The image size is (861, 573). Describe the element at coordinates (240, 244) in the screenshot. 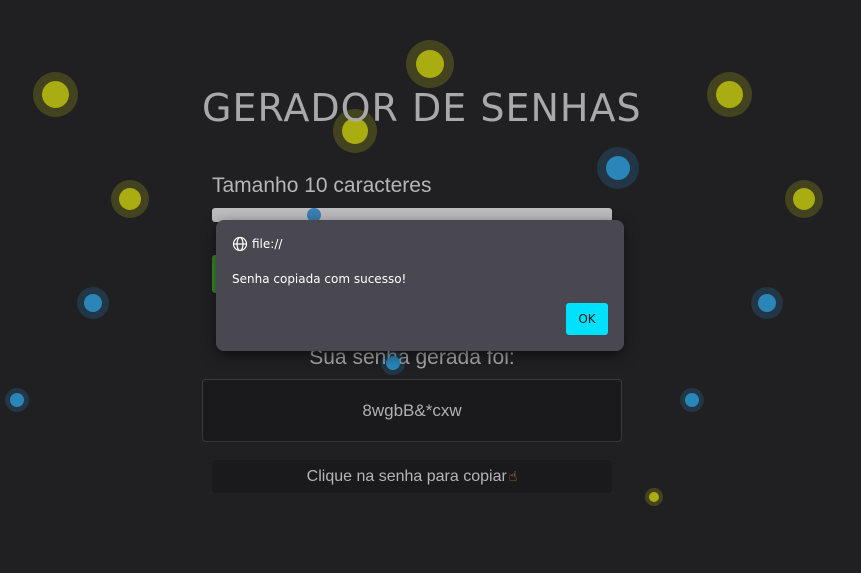

I see `globe-icon` at that location.